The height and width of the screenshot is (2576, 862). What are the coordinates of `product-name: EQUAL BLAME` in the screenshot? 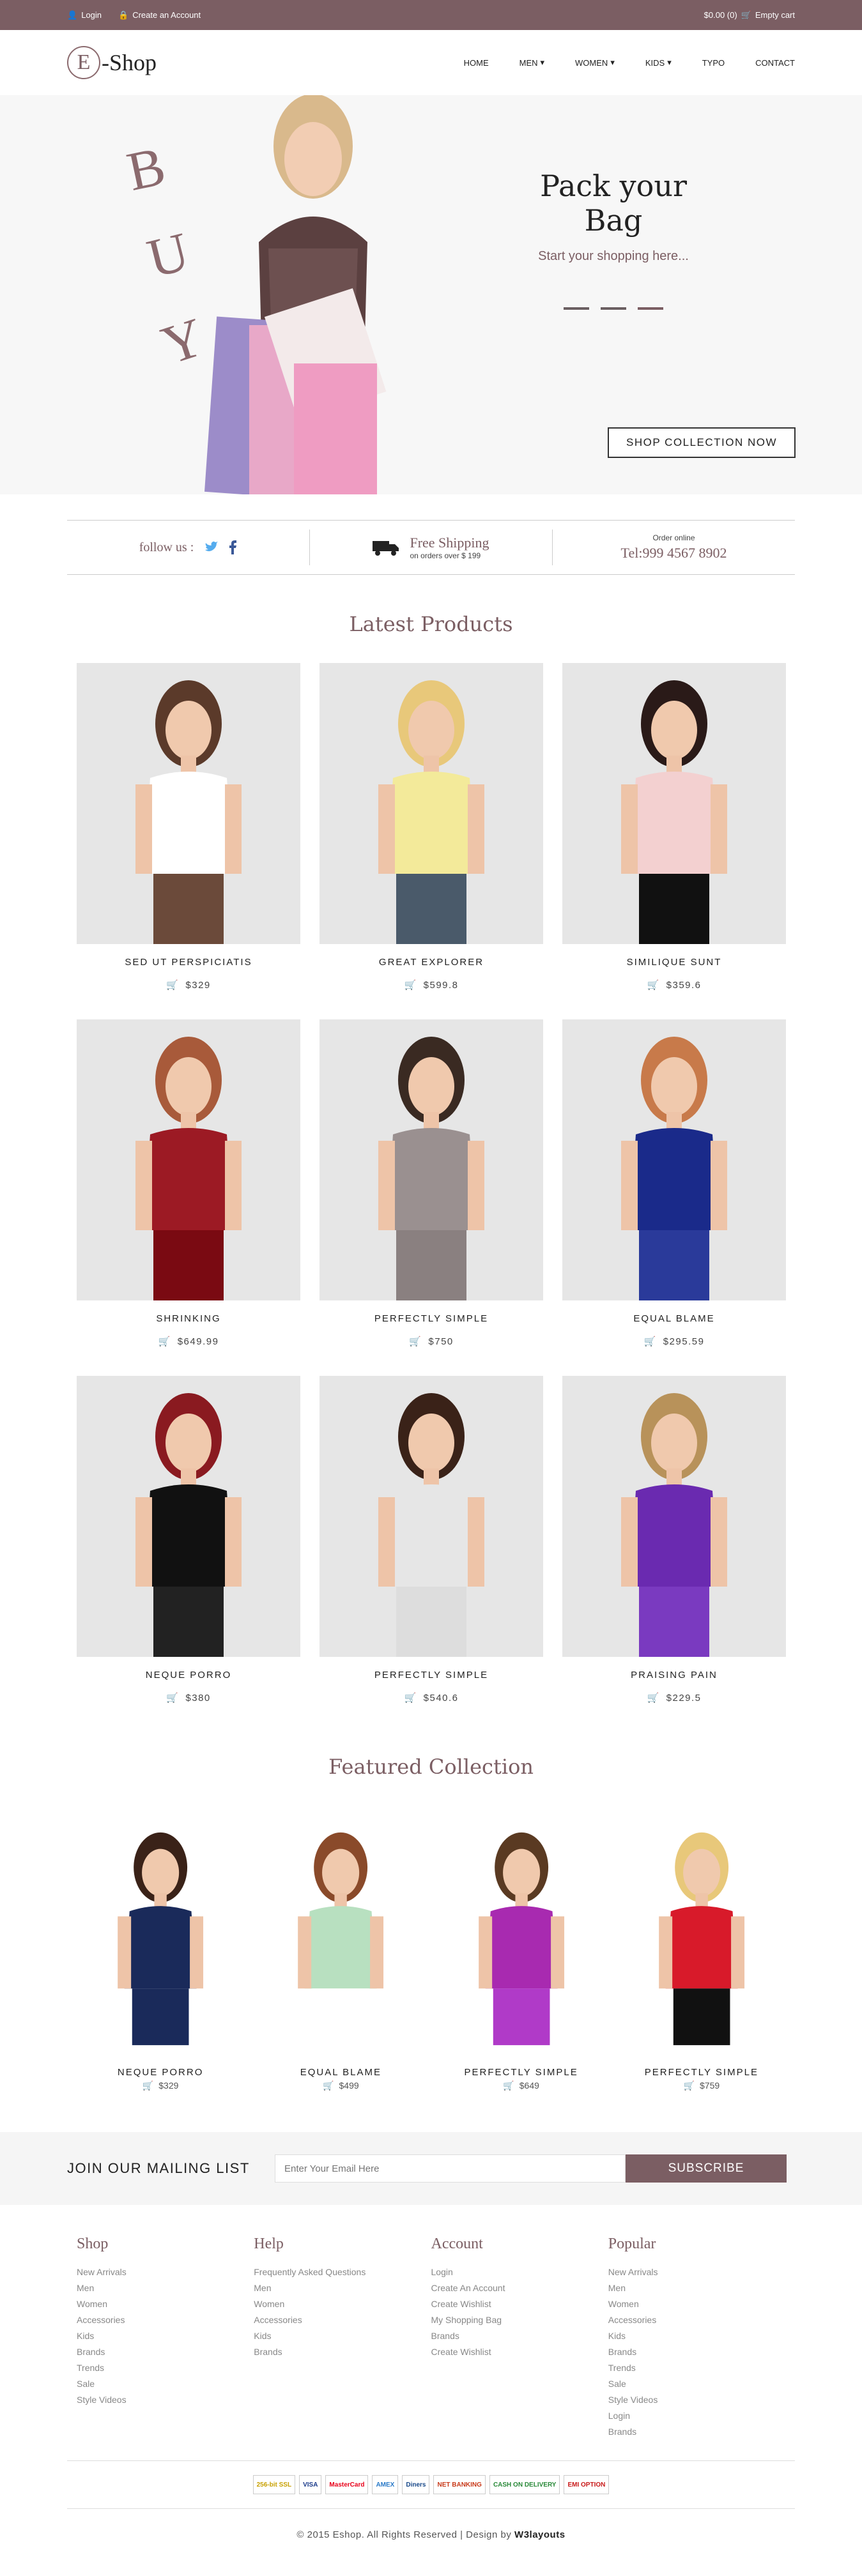 It's located at (674, 1318).